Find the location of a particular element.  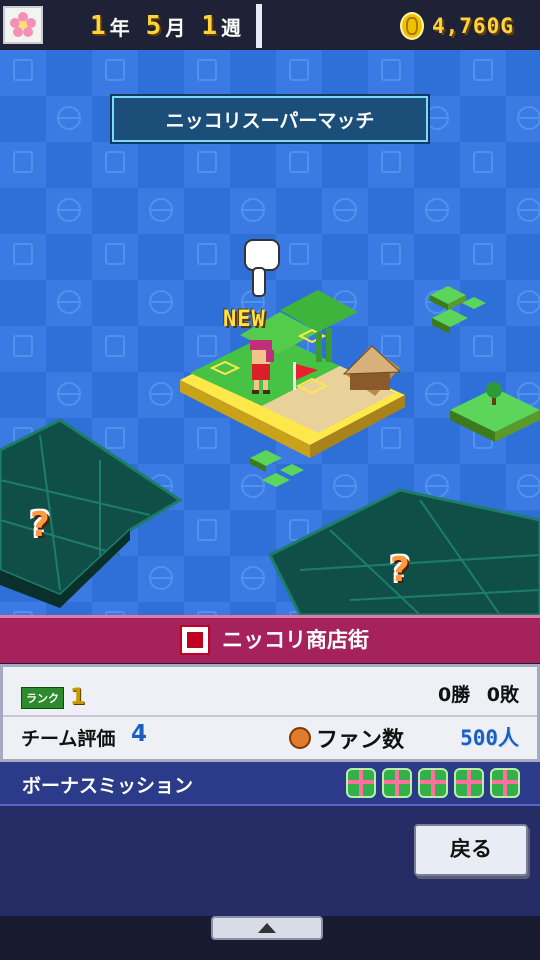

top-bar: 1 年 5 月 1 週 4,760G is located at coordinates (270, 25).